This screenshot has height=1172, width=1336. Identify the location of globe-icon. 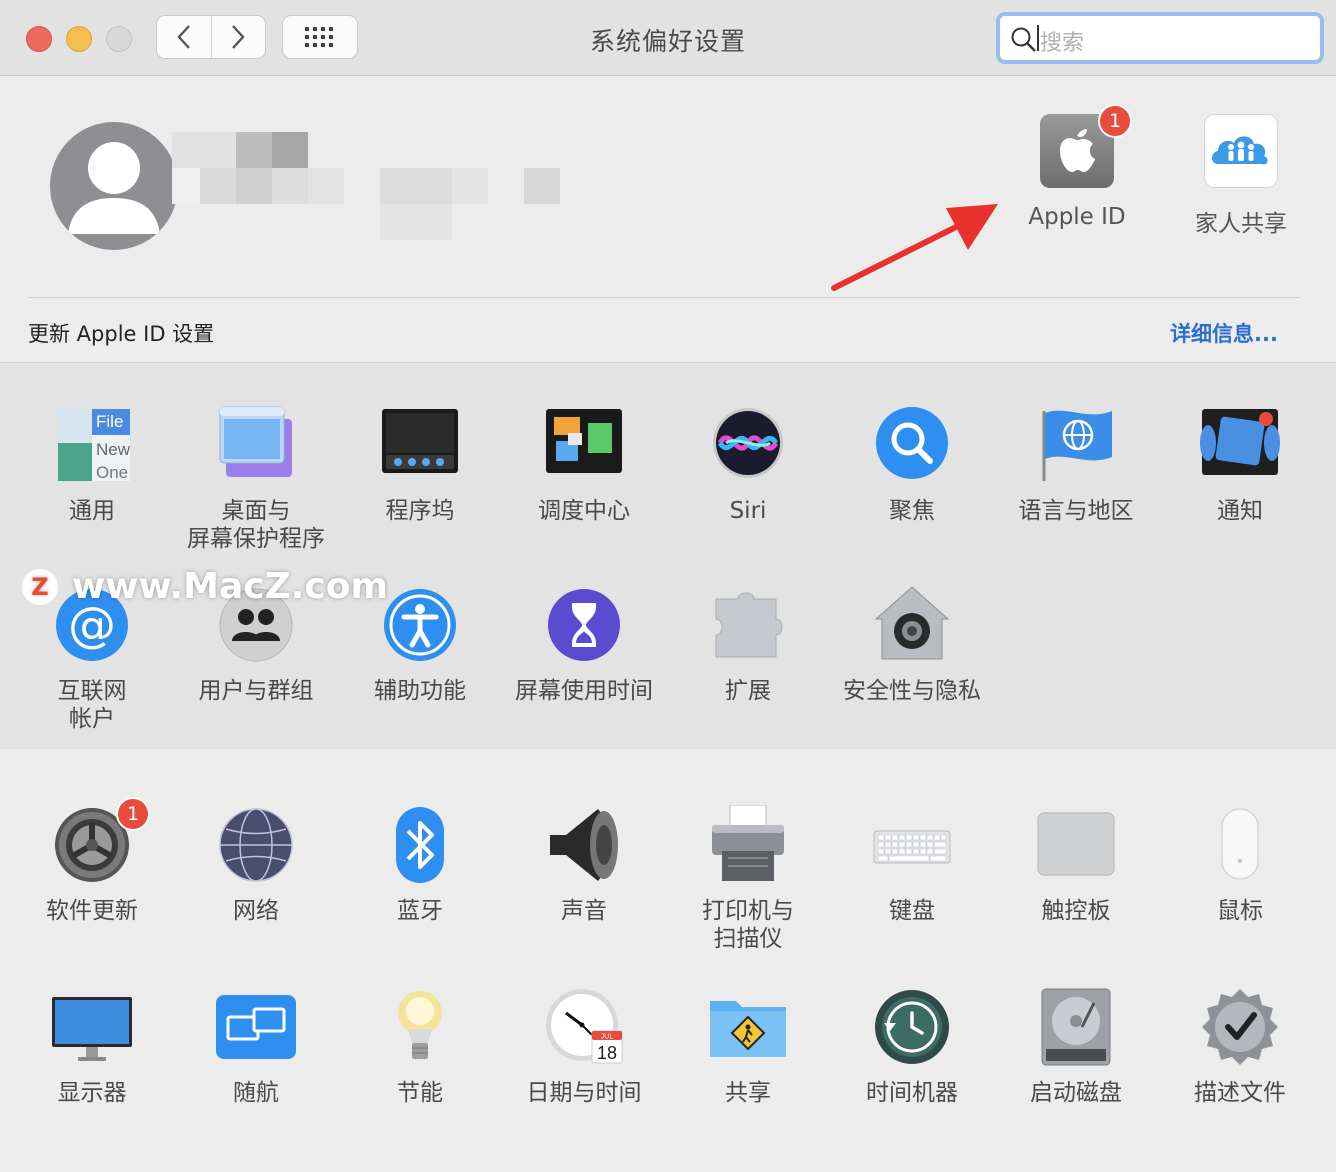
(256, 845).